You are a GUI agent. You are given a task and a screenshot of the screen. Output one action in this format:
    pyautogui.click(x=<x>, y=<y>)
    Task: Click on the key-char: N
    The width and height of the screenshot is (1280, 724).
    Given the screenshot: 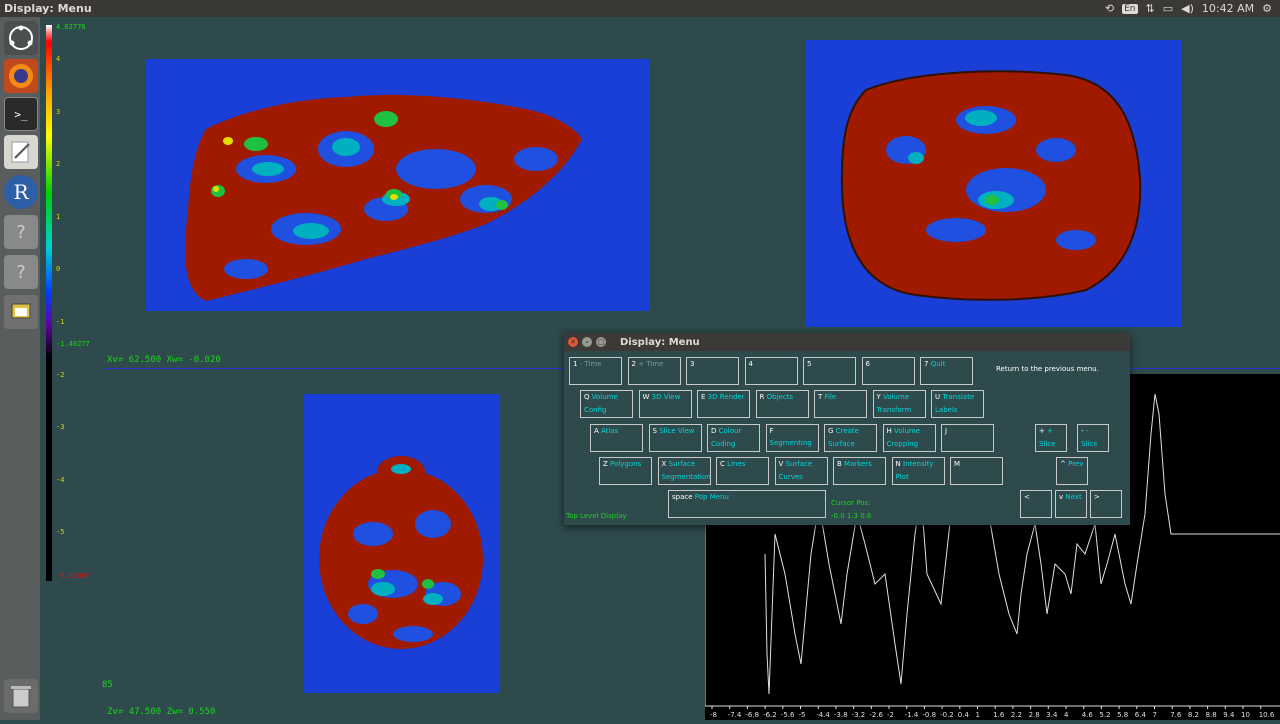 What is the action you would take?
    pyautogui.click(x=898, y=464)
    